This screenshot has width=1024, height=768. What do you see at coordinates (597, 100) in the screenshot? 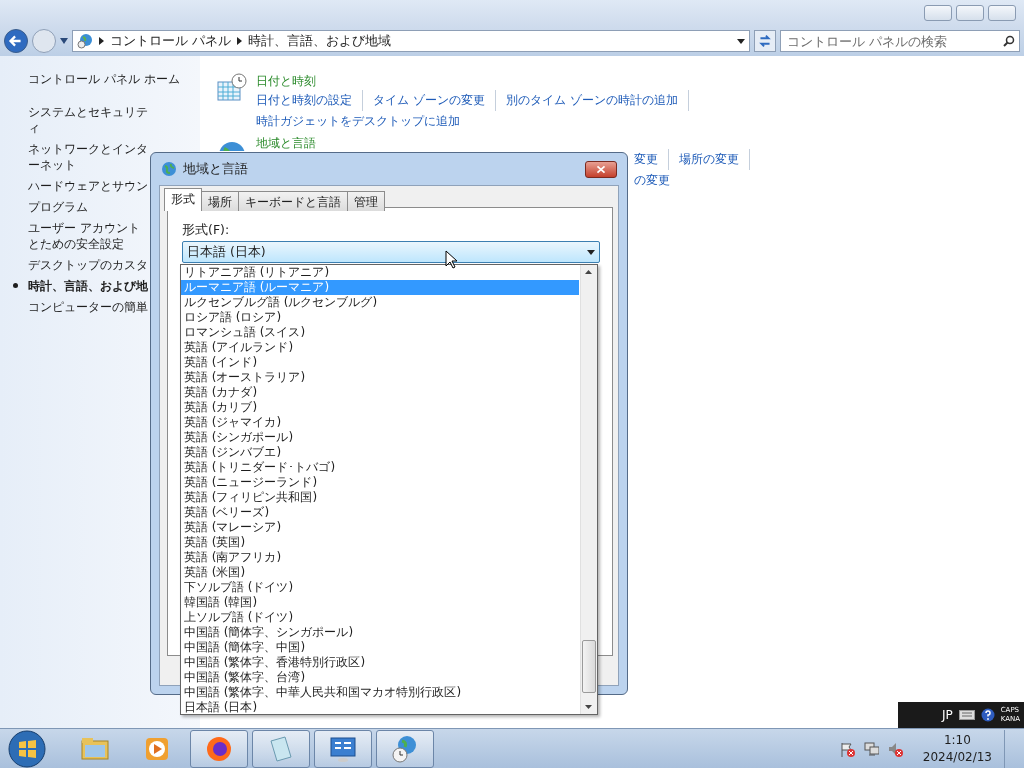
I see `task-link: 別のタイム ゾーンの時計の追加` at bounding box center [597, 100].